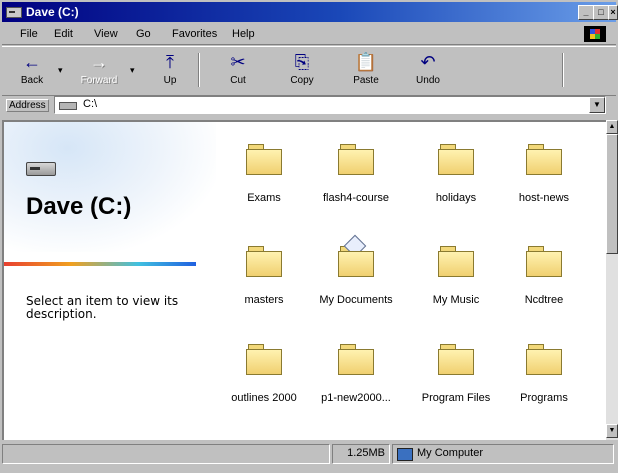 This screenshot has width=618, height=473. What do you see at coordinates (143, 34) in the screenshot?
I see `menu-go: Go` at bounding box center [143, 34].